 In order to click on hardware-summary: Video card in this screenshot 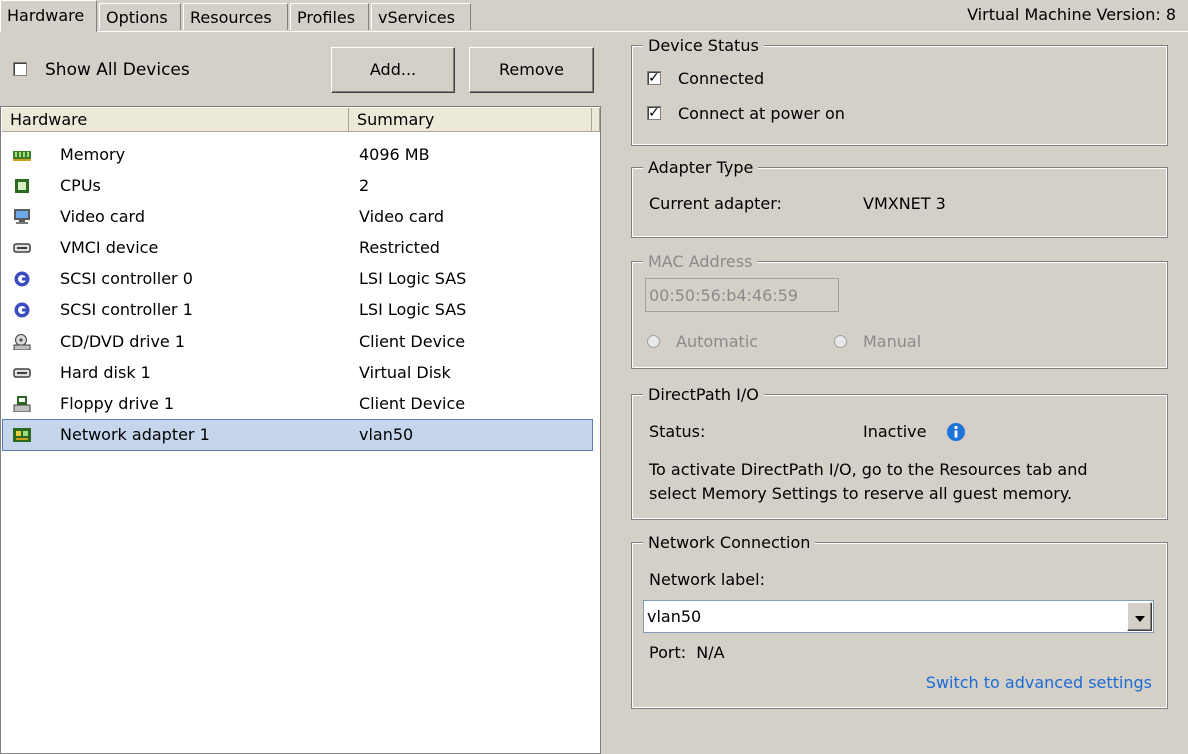, I will do `click(401, 216)`.